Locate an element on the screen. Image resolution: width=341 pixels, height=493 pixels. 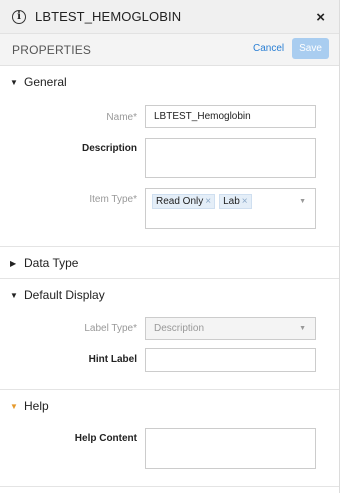
cancel-button: Cancel is located at coordinates (268, 48).